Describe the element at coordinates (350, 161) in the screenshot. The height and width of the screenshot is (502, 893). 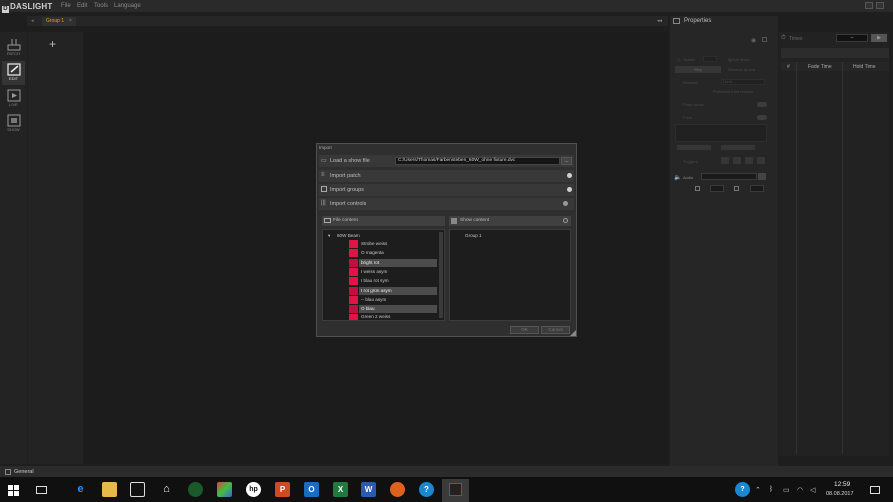
I see `load-show-label: Load a show file` at that location.